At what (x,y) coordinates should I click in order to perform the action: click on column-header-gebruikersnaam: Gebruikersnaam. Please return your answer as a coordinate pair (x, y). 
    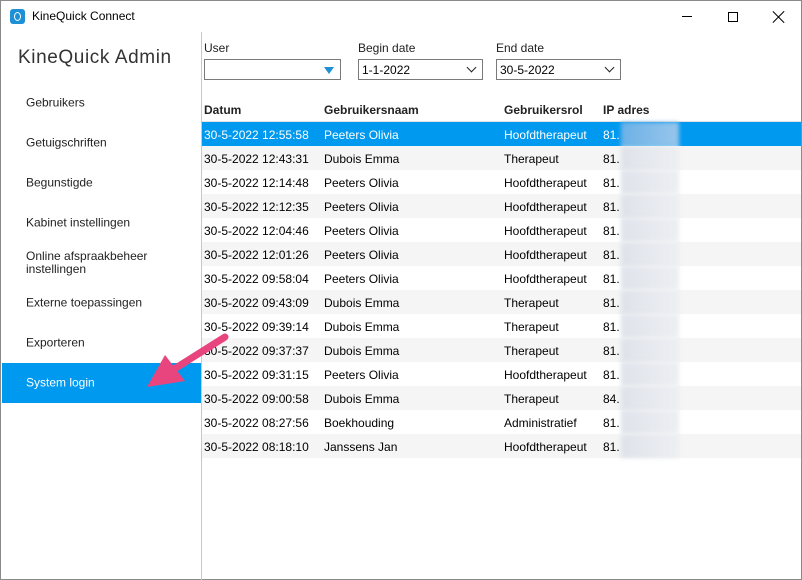
    Looking at the image, I should click on (371, 110).